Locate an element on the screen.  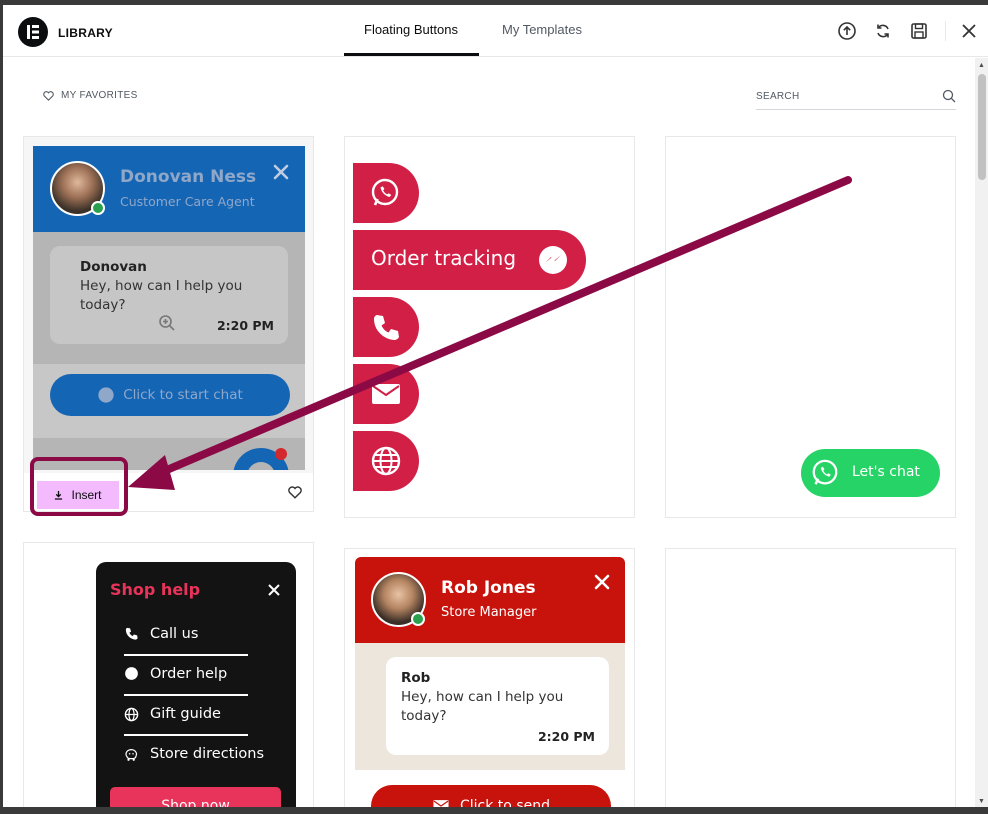
insert-button: Insert is located at coordinates (78, 495).